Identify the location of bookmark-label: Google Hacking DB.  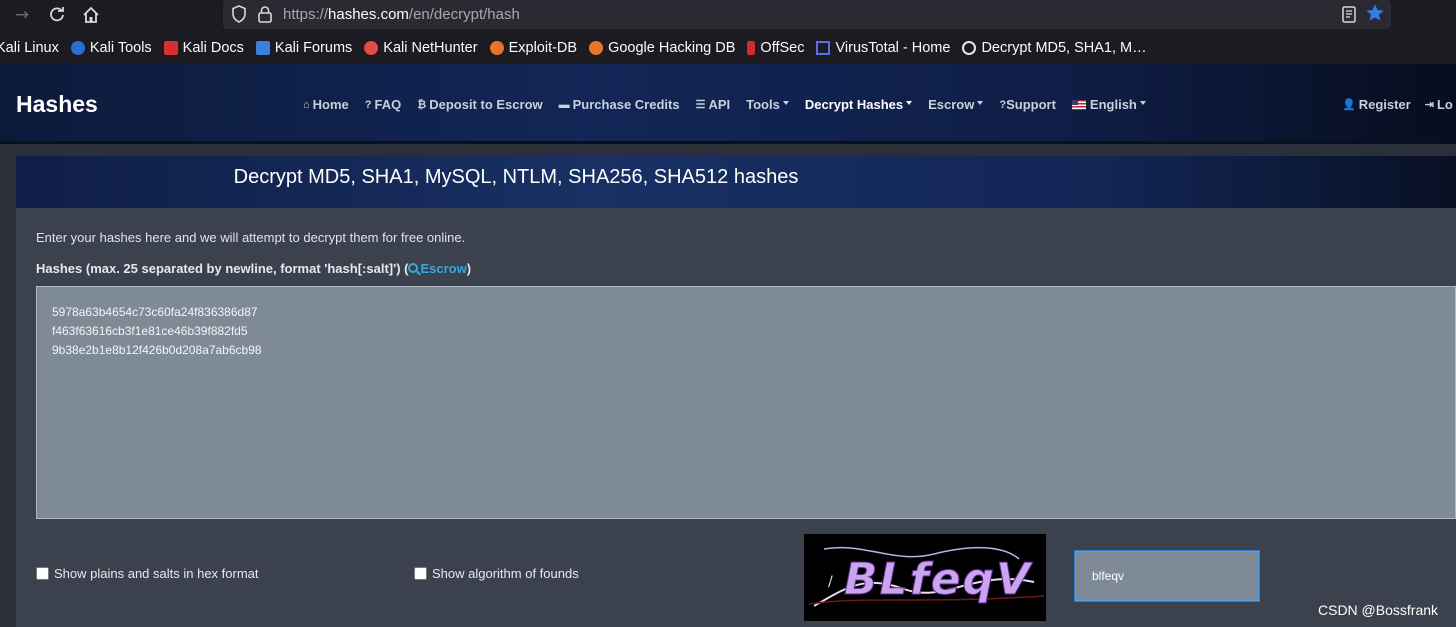
(672, 48).